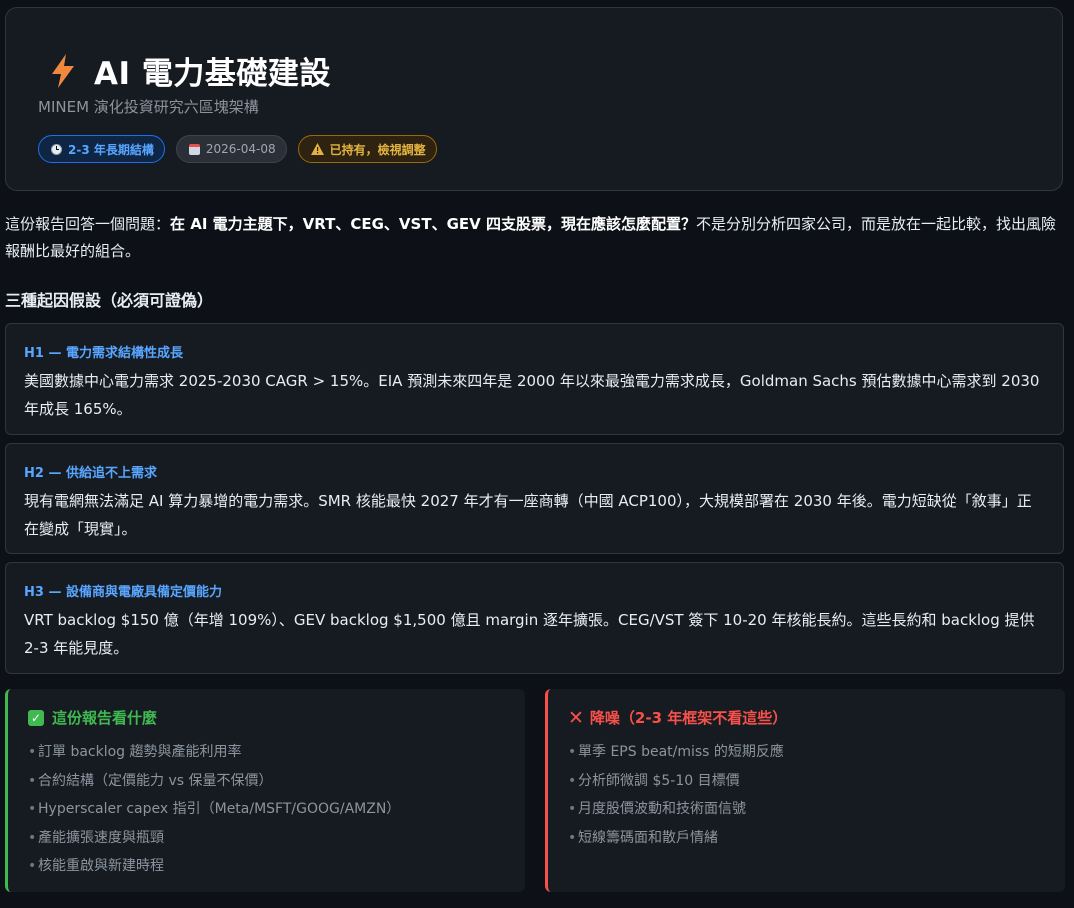 The image size is (1074, 908). Describe the element at coordinates (105, 718) in the screenshot. I see `watch-list-title-label: 這份報告看什麼` at that location.